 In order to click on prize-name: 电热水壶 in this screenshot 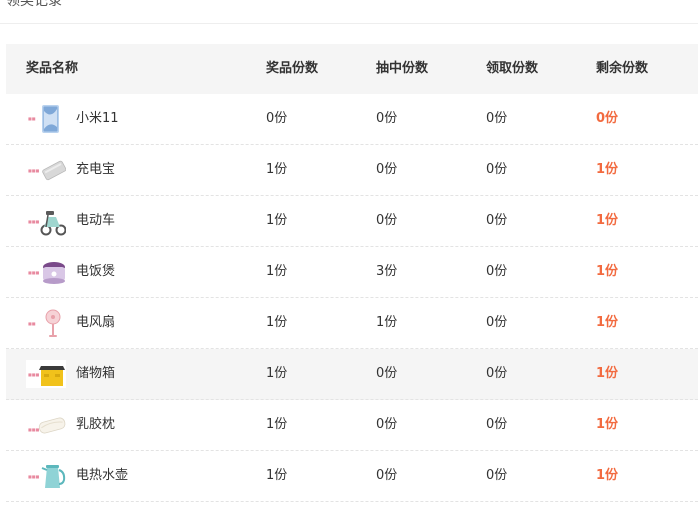, I will do `click(102, 475)`.